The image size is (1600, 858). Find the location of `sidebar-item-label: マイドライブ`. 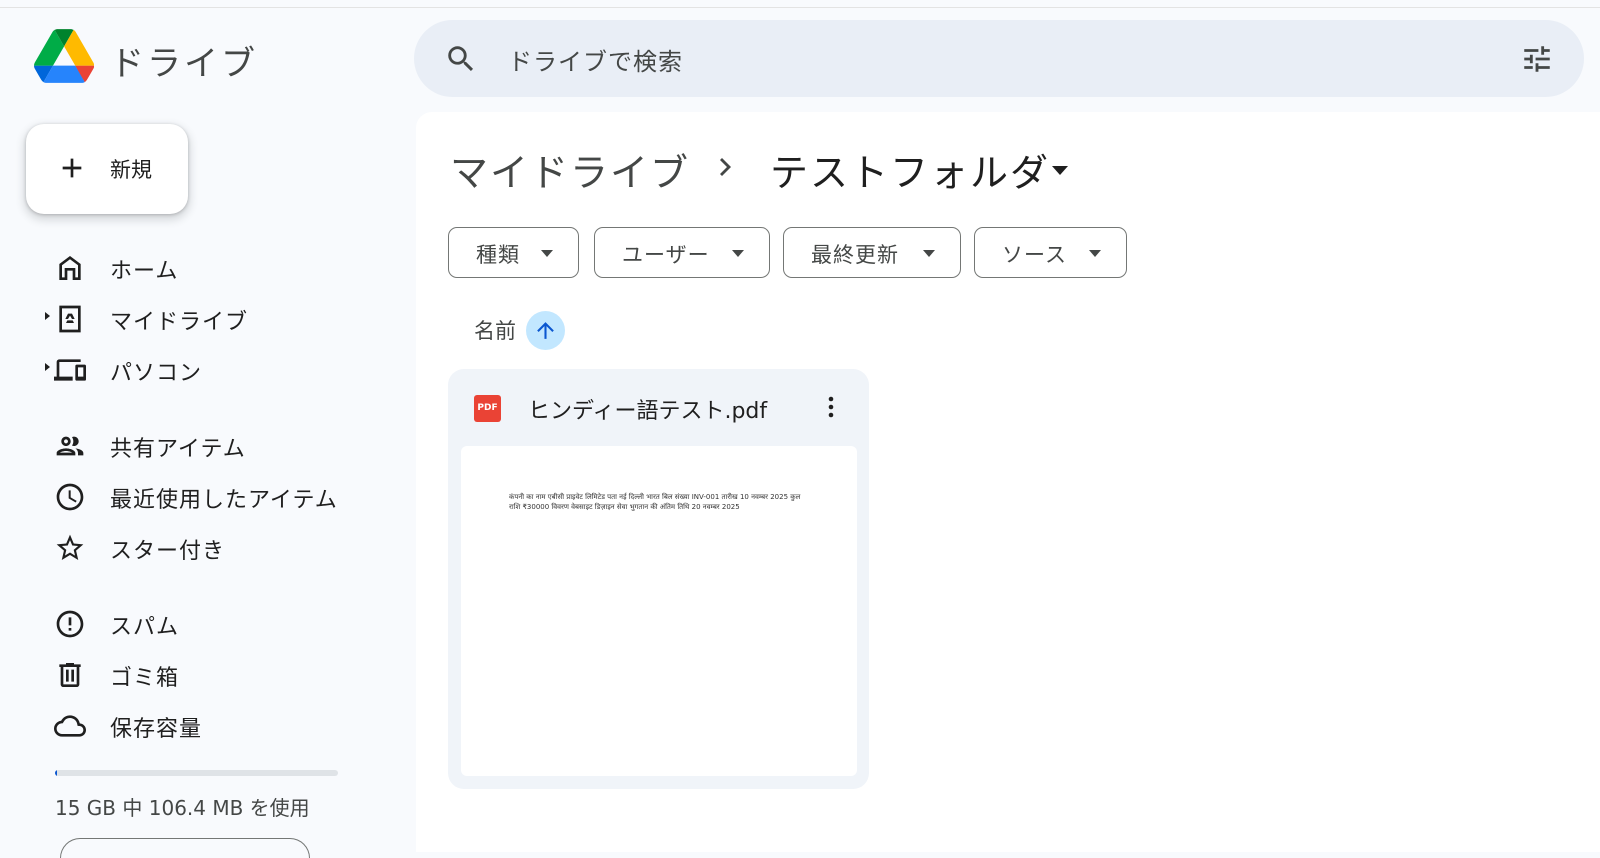

sidebar-item-label: マイドライブ is located at coordinates (179, 322).